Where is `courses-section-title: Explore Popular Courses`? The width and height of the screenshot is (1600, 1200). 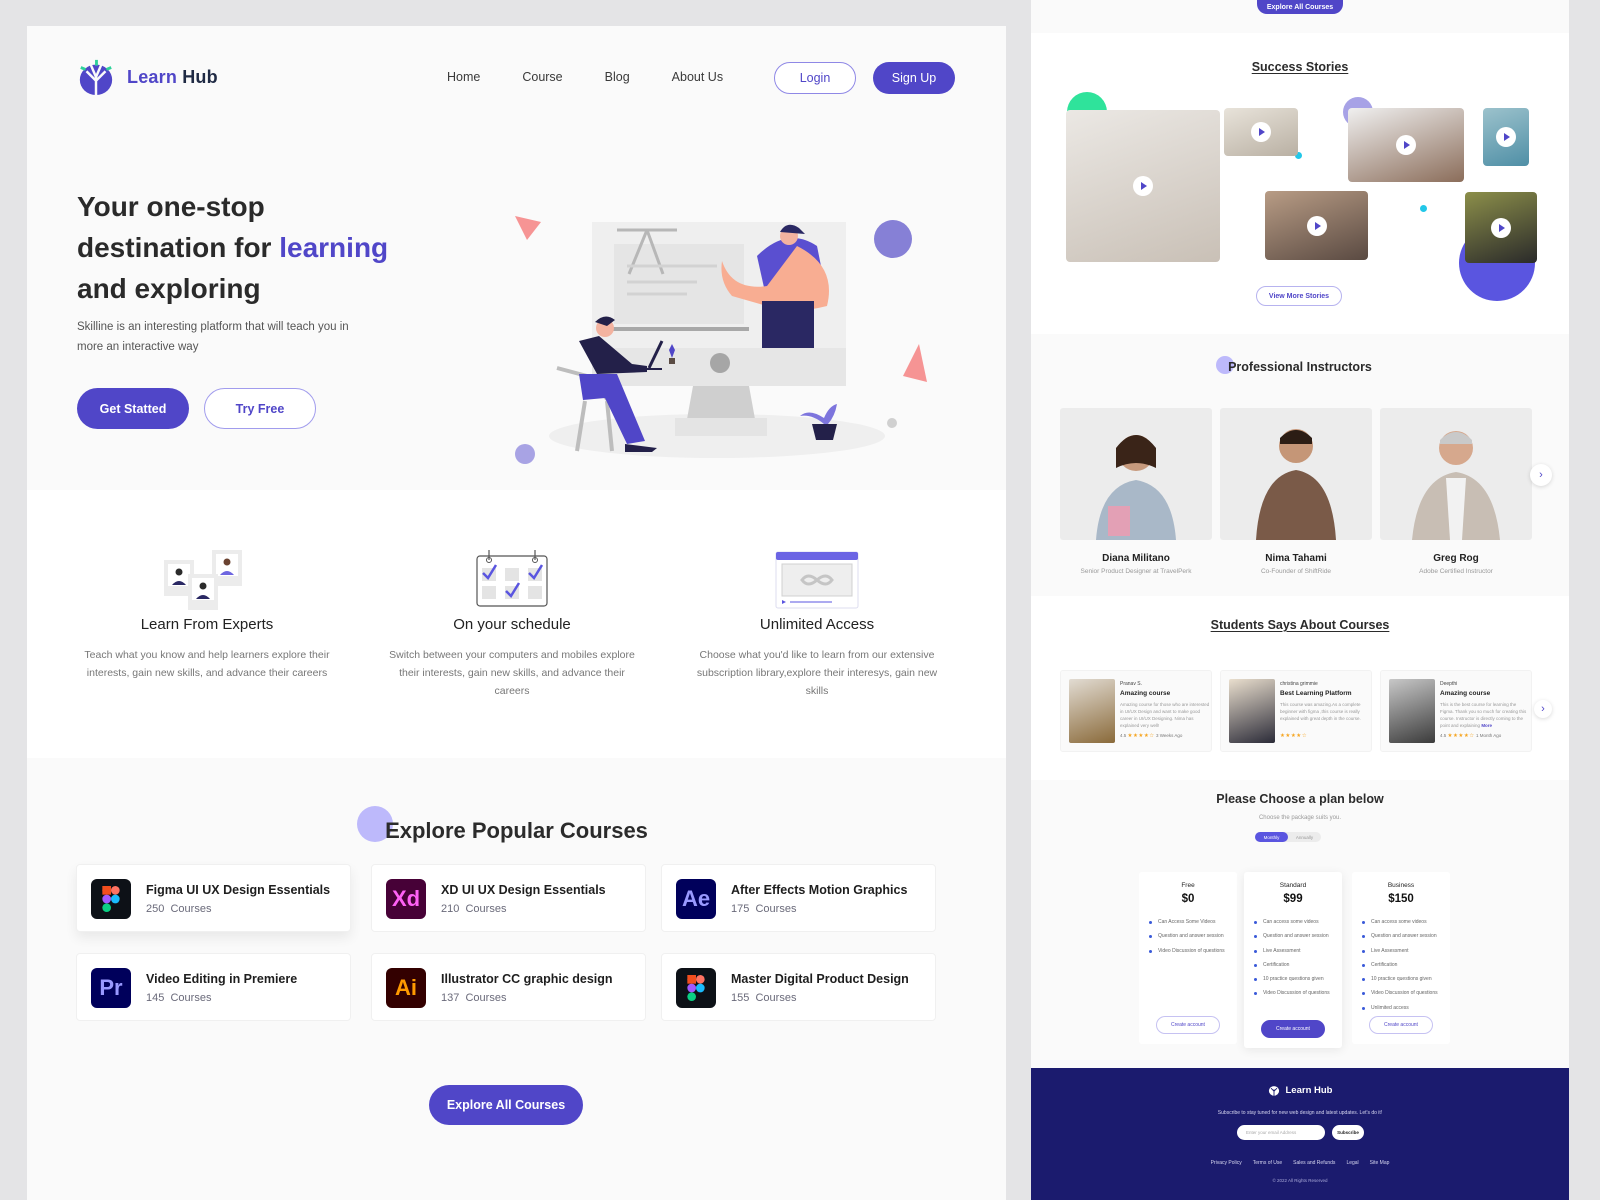 courses-section-title: Explore Popular Courses is located at coordinates (516, 825).